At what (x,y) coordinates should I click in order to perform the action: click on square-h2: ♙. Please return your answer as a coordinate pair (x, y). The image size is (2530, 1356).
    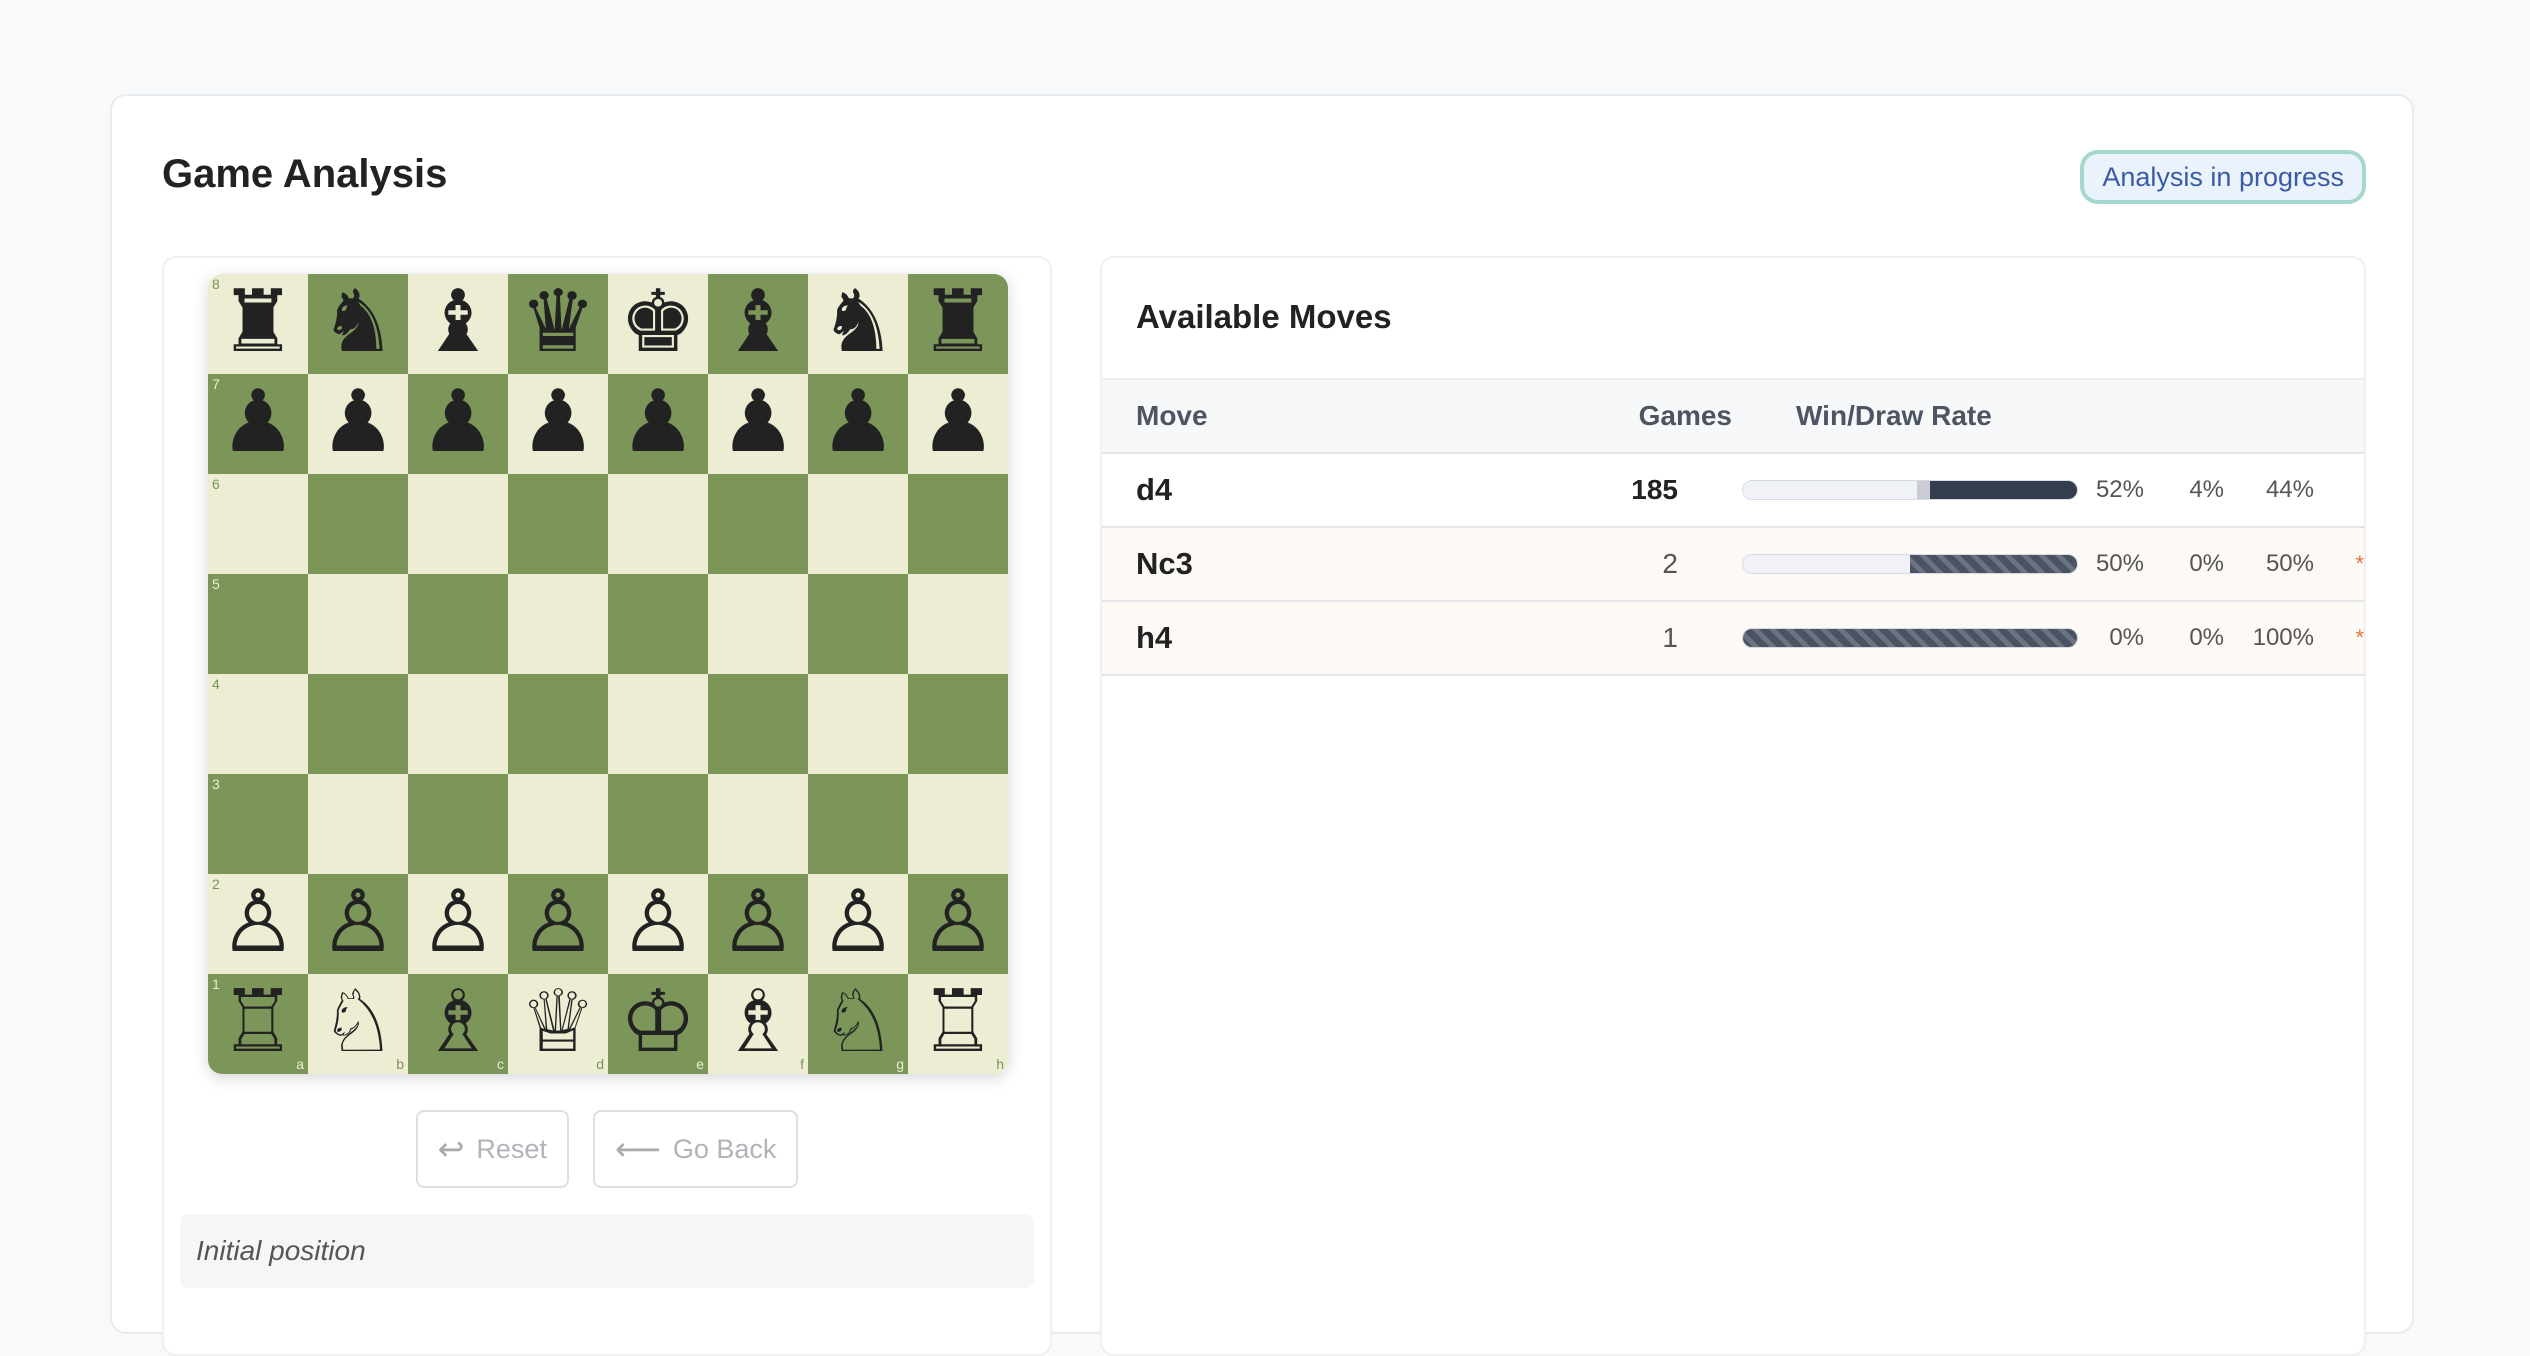
    Looking at the image, I should click on (958, 924).